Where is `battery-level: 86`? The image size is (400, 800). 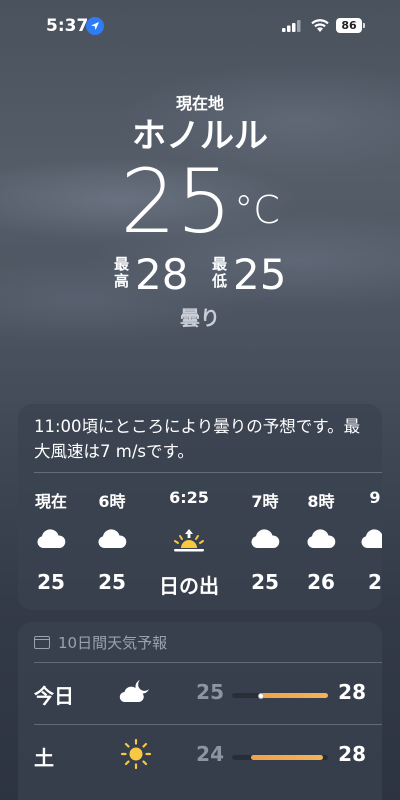
battery-level: 86 is located at coordinates (349, 25).